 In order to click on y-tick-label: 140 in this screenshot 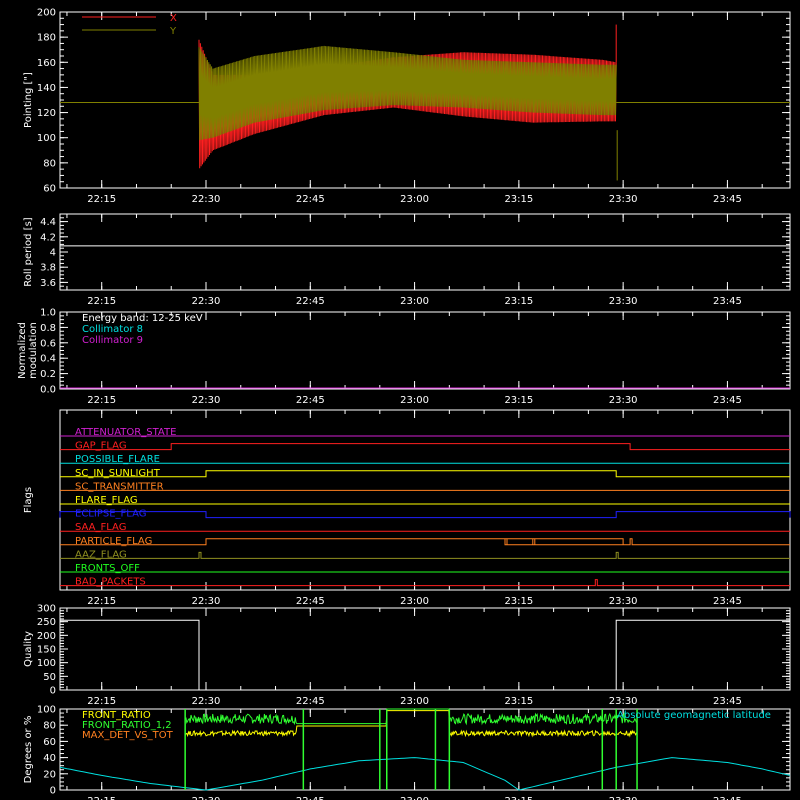, I will do `click(46, 88)`.